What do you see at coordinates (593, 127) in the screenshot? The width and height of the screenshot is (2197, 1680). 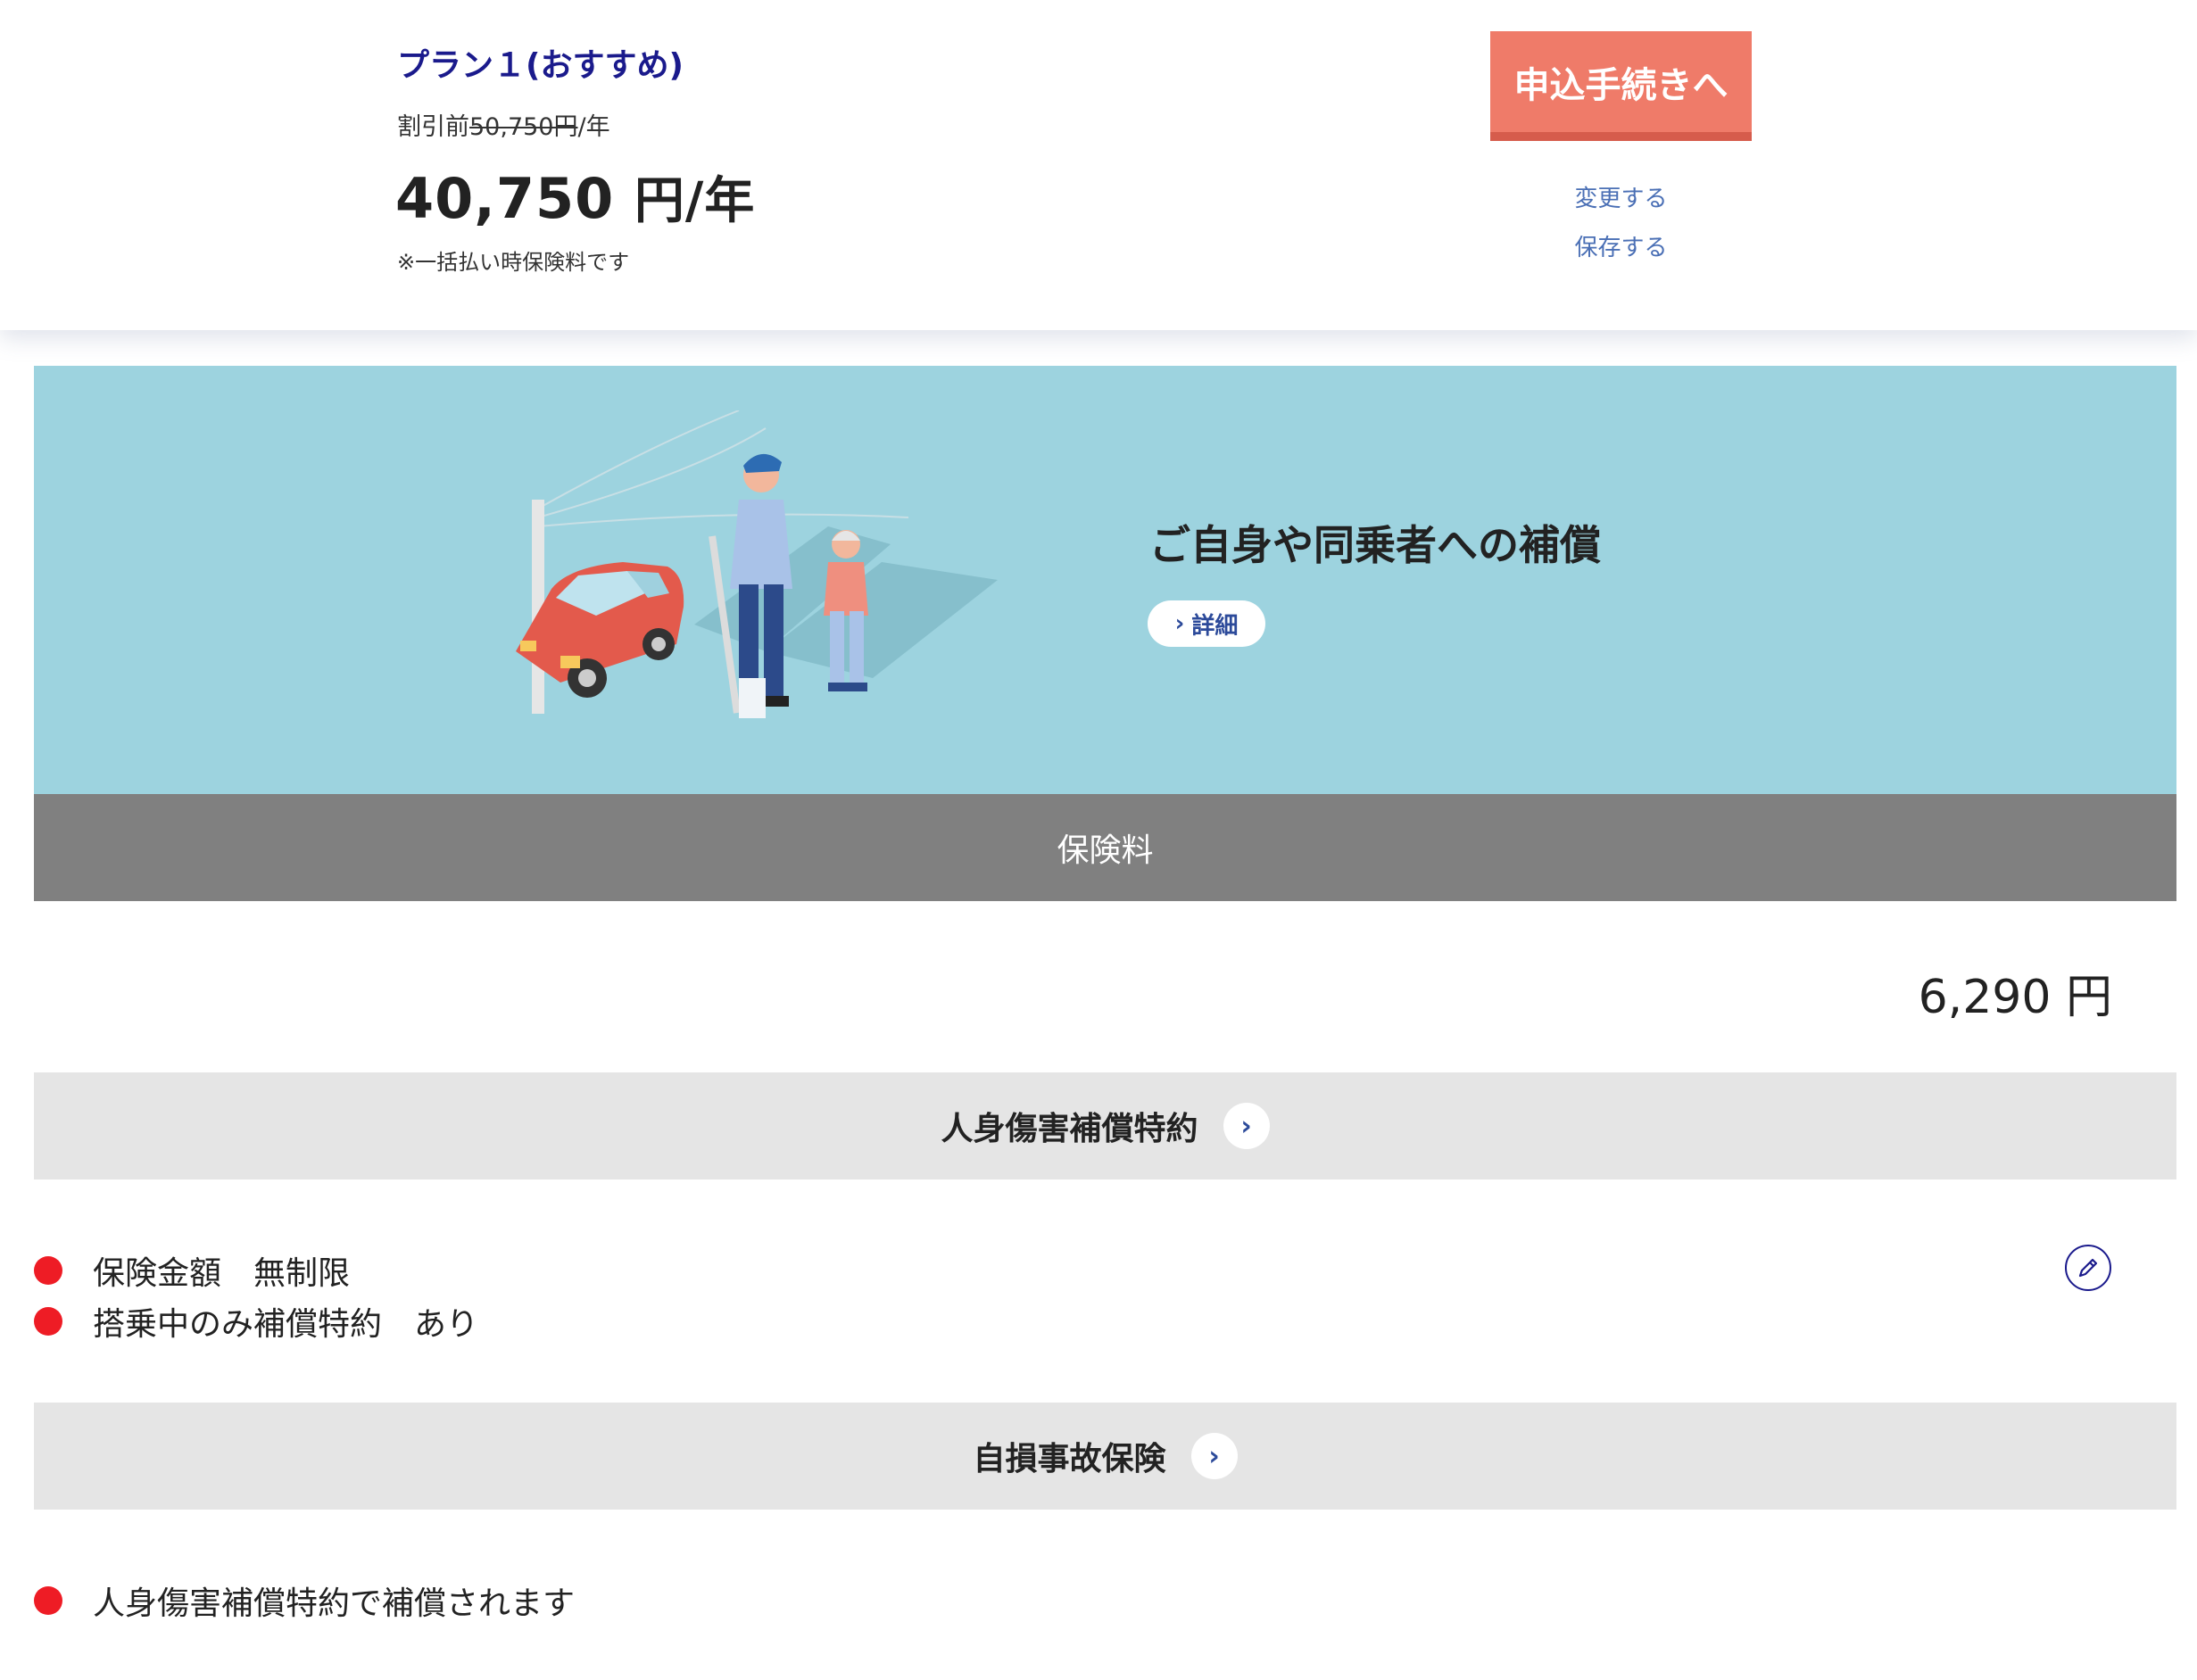 I see `before-discount-suffix: /年` at bounding box center [593, 127].